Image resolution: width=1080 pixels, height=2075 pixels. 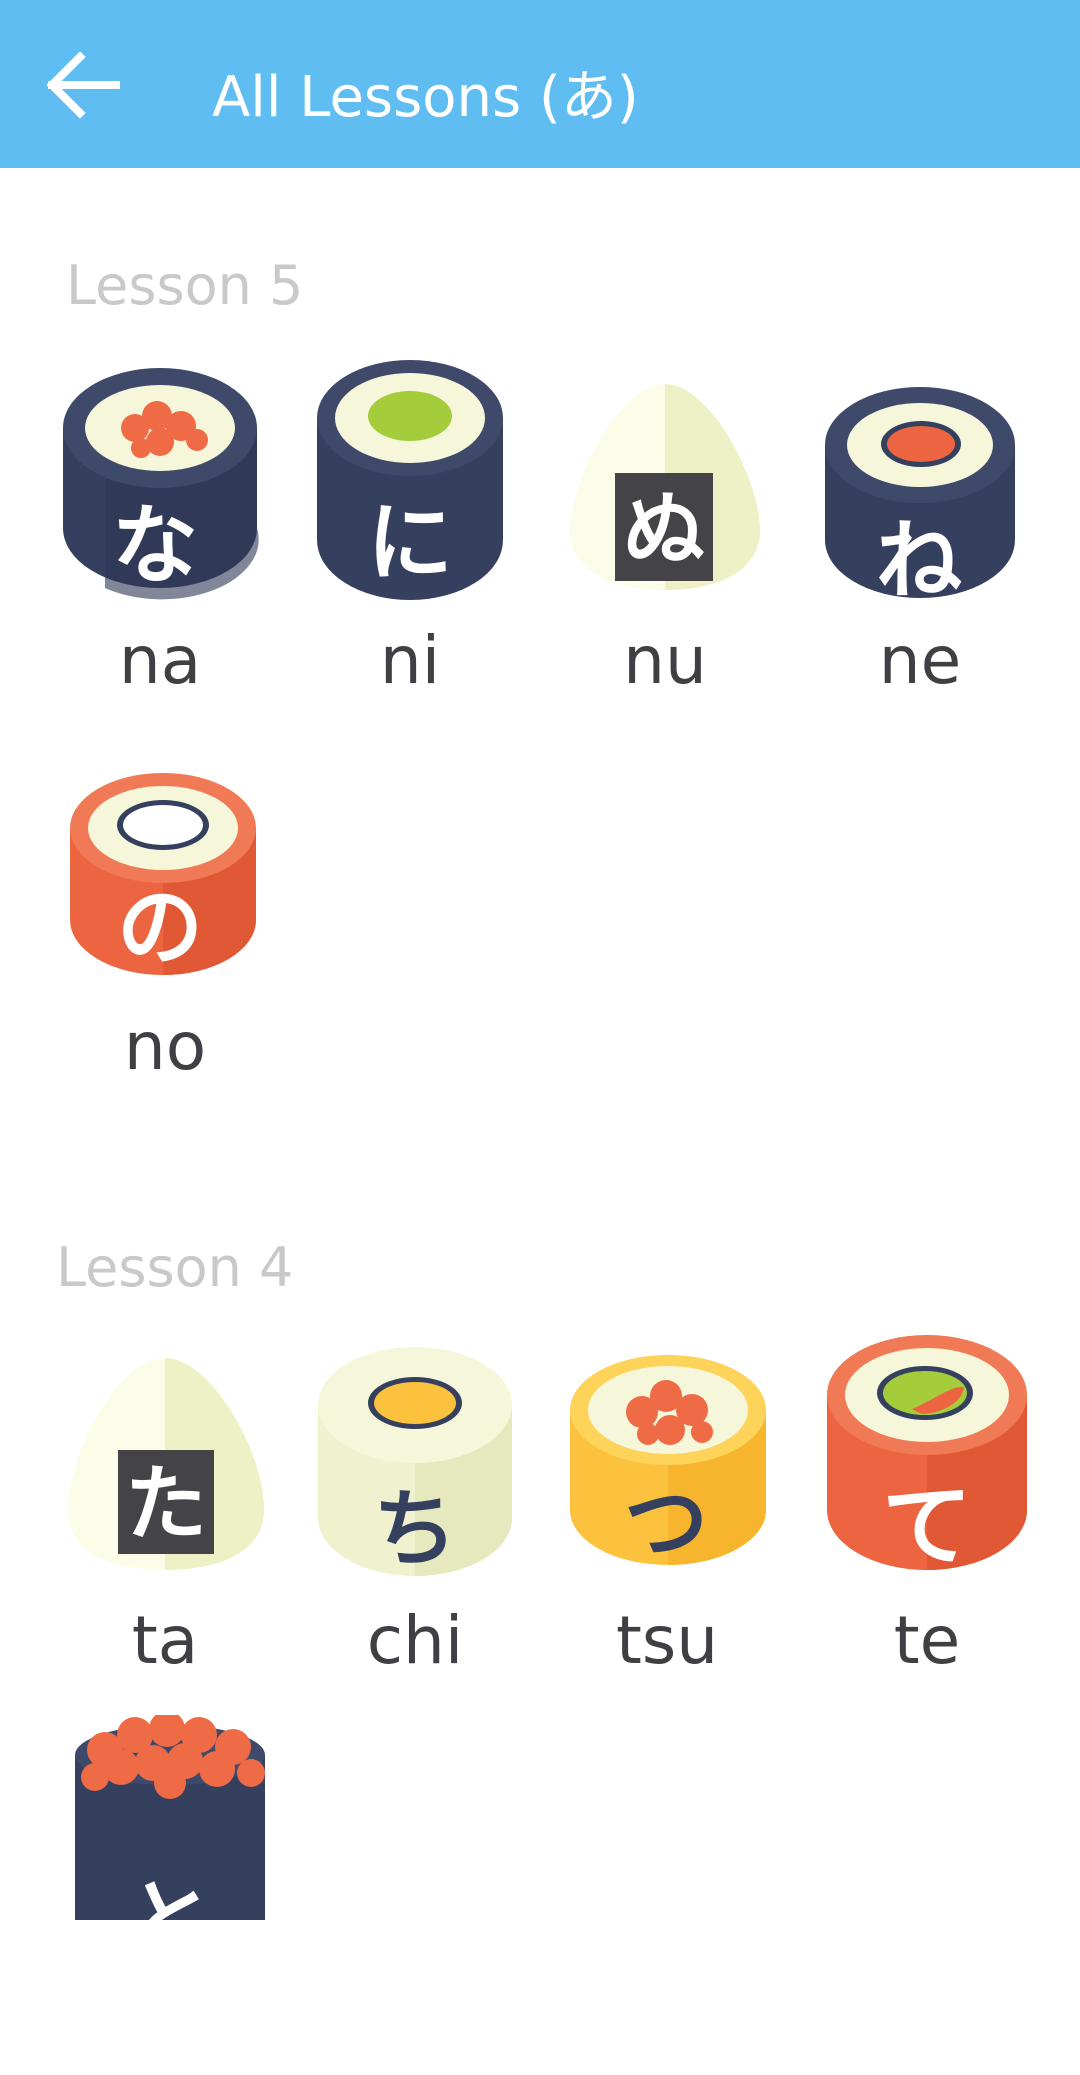 I want to click on nori-roll-tuna-icon: ね, so click(x=920, y=498).